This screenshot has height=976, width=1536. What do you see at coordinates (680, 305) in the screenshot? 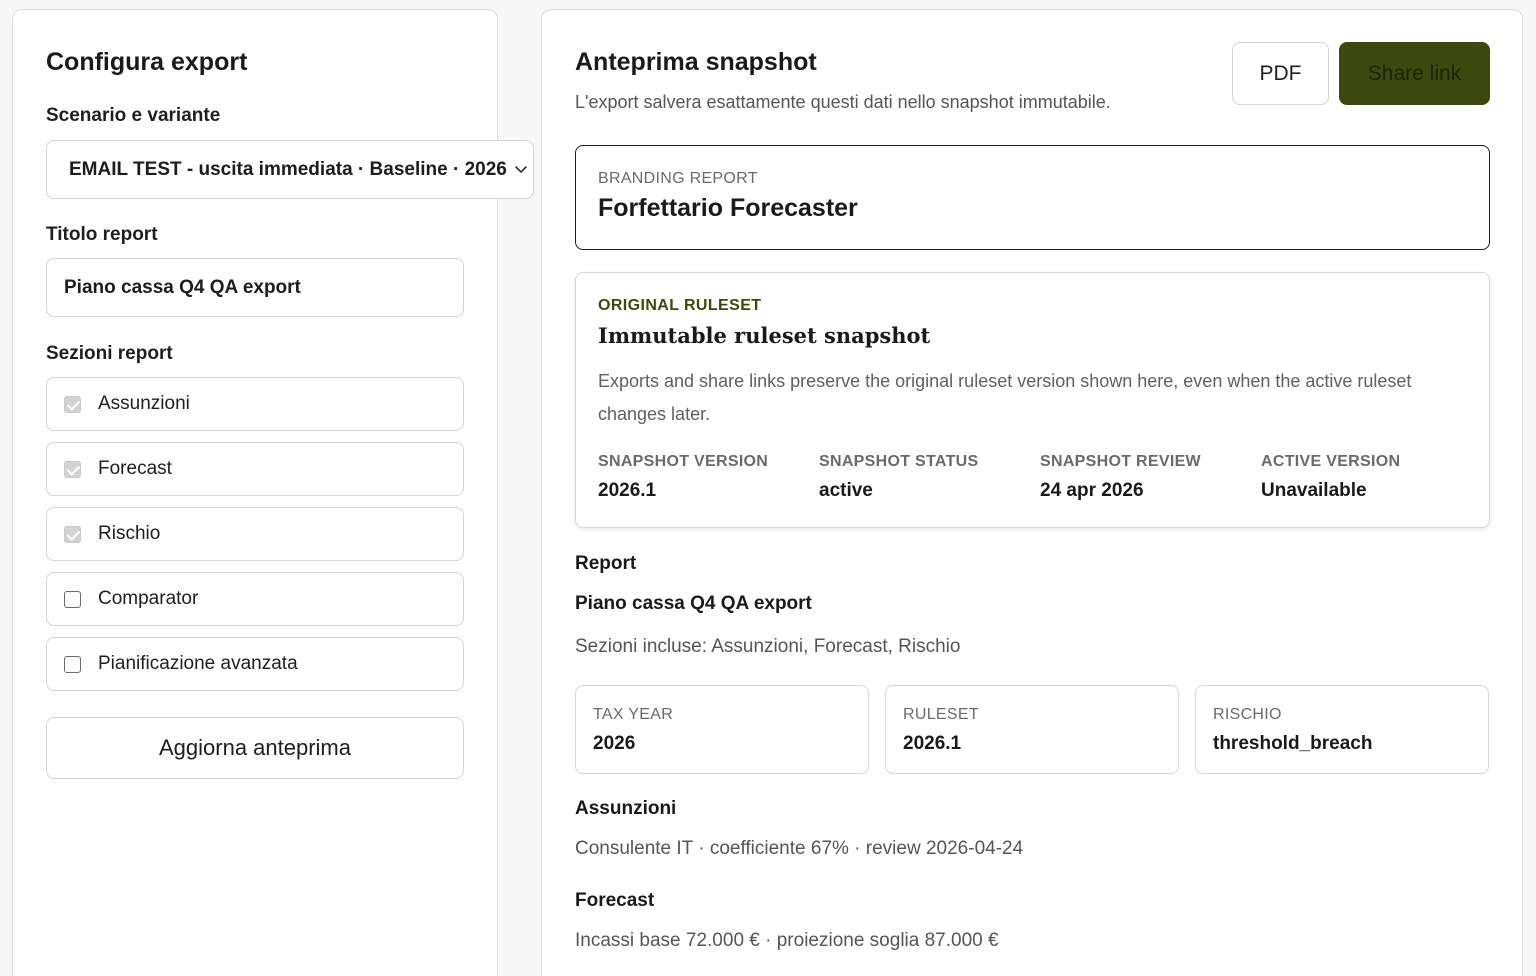
I see `ruleset-kicker: ORIGINAL RULESET` at bounding box center [680, 305].